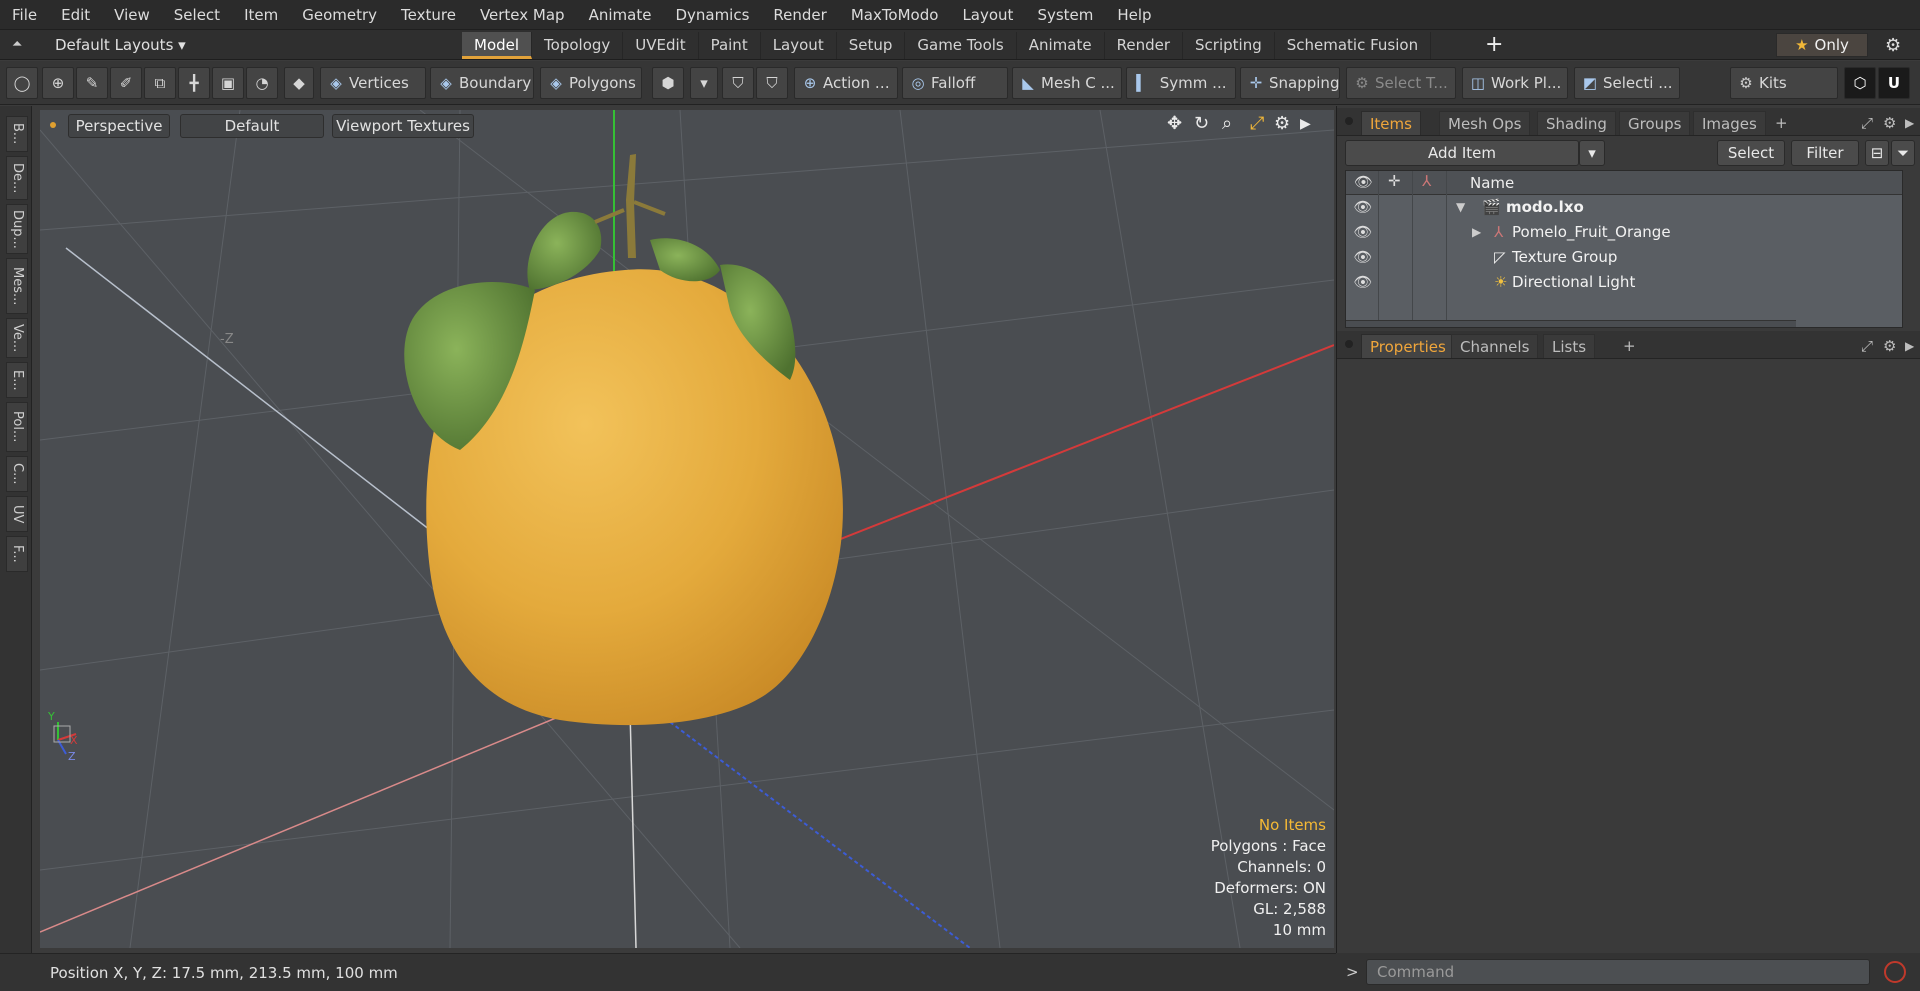 The image size is (1920, 991). I want to click on soccer-button: ⛉, so click(772, 83).